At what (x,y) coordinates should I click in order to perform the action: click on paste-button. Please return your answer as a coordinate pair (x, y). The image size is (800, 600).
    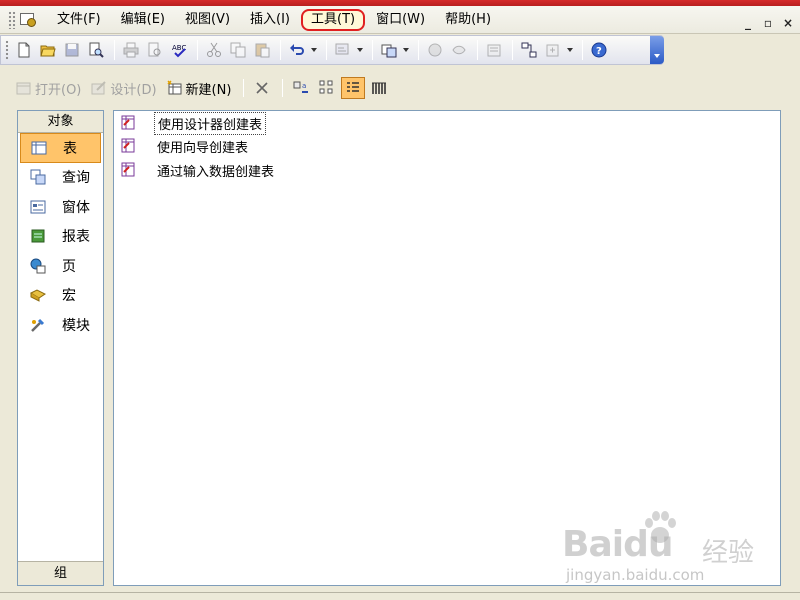
    Looking at the image, I should click on (262, 50).